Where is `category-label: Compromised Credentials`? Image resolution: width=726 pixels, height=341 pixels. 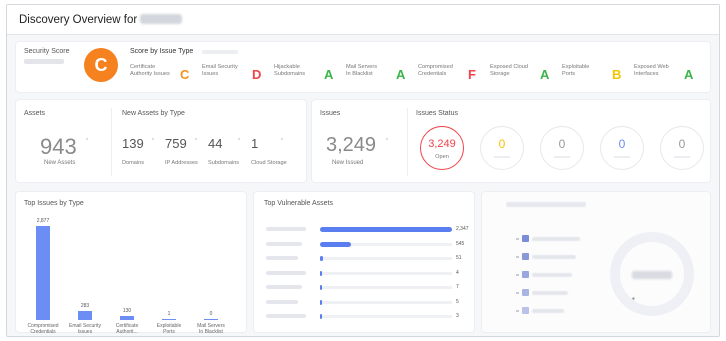 category-label: Compromised Credentials is located at coordinates (435, 70).